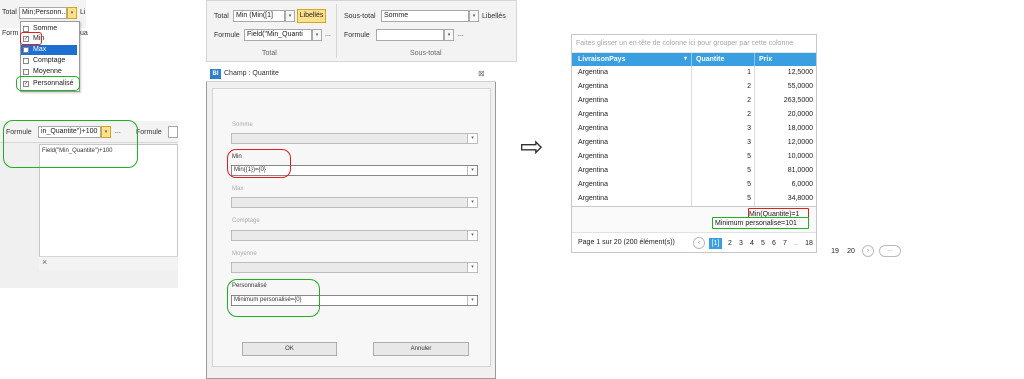  I want to click on cell-prix: 10,0000, so click(800, 156).